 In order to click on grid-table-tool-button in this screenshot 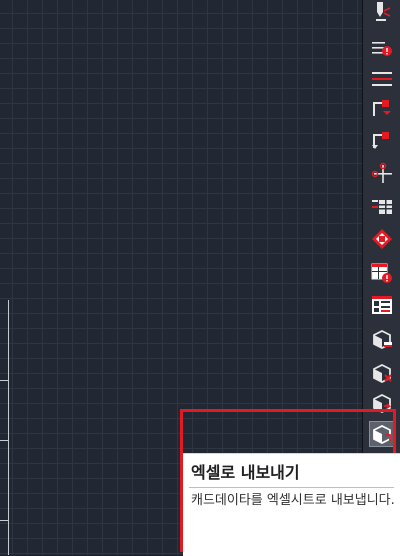, I will do `click(382, 207)`.